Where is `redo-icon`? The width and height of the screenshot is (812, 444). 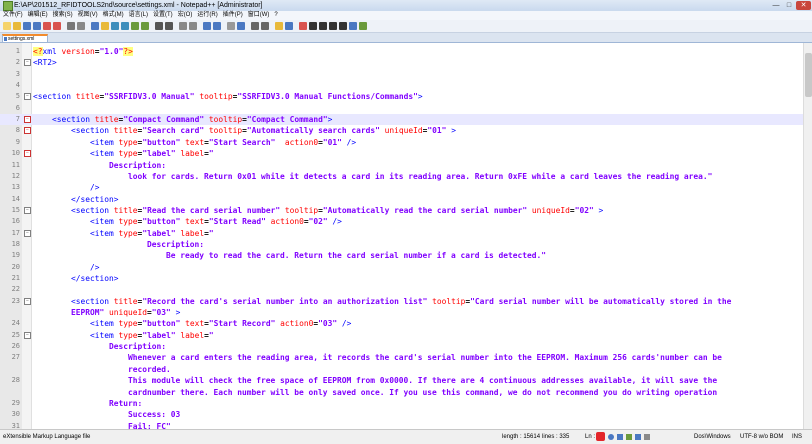
redo-icon is located at coordinates (125, 26).